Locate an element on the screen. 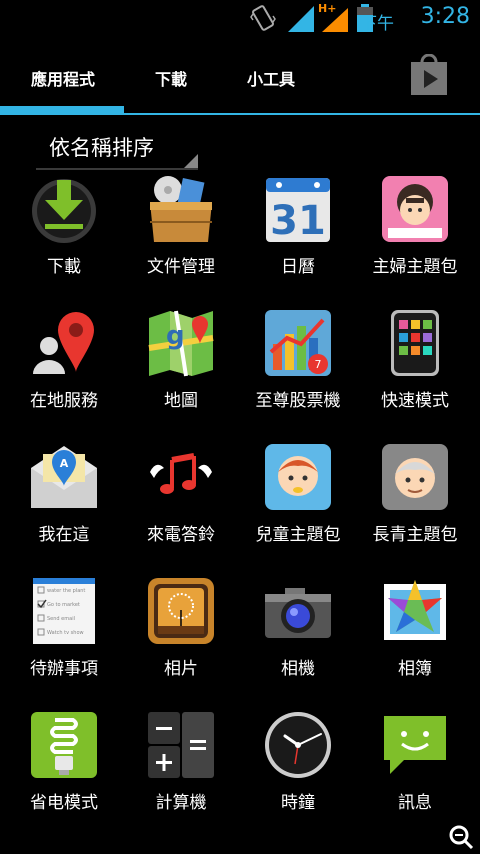  app-label: 下載 is located at coordinates (64, 267).